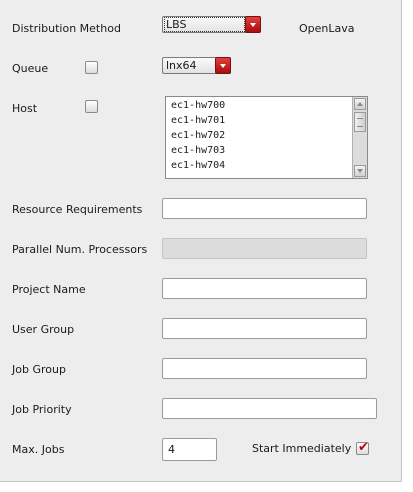  I want to click on scheduler-name: OpenLava, so click(327, 28).